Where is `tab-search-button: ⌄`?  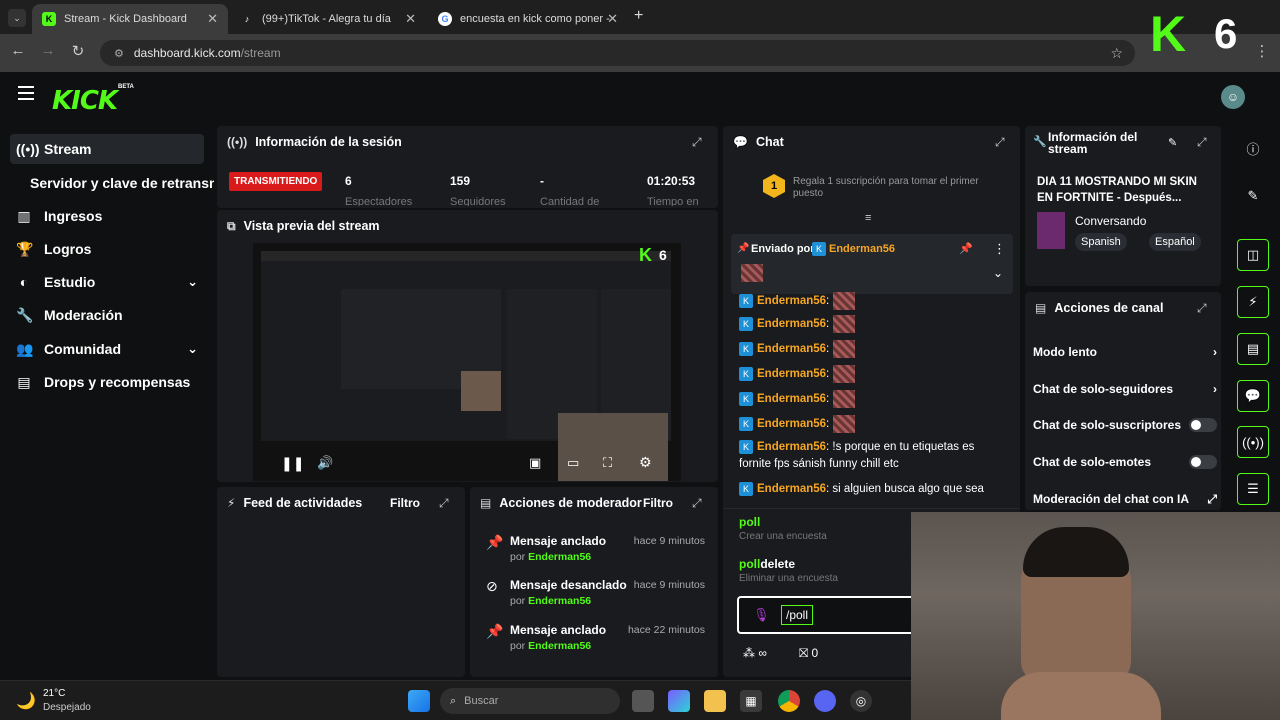 tab-search-button: ⌄ is located at coordinates (17, 18).